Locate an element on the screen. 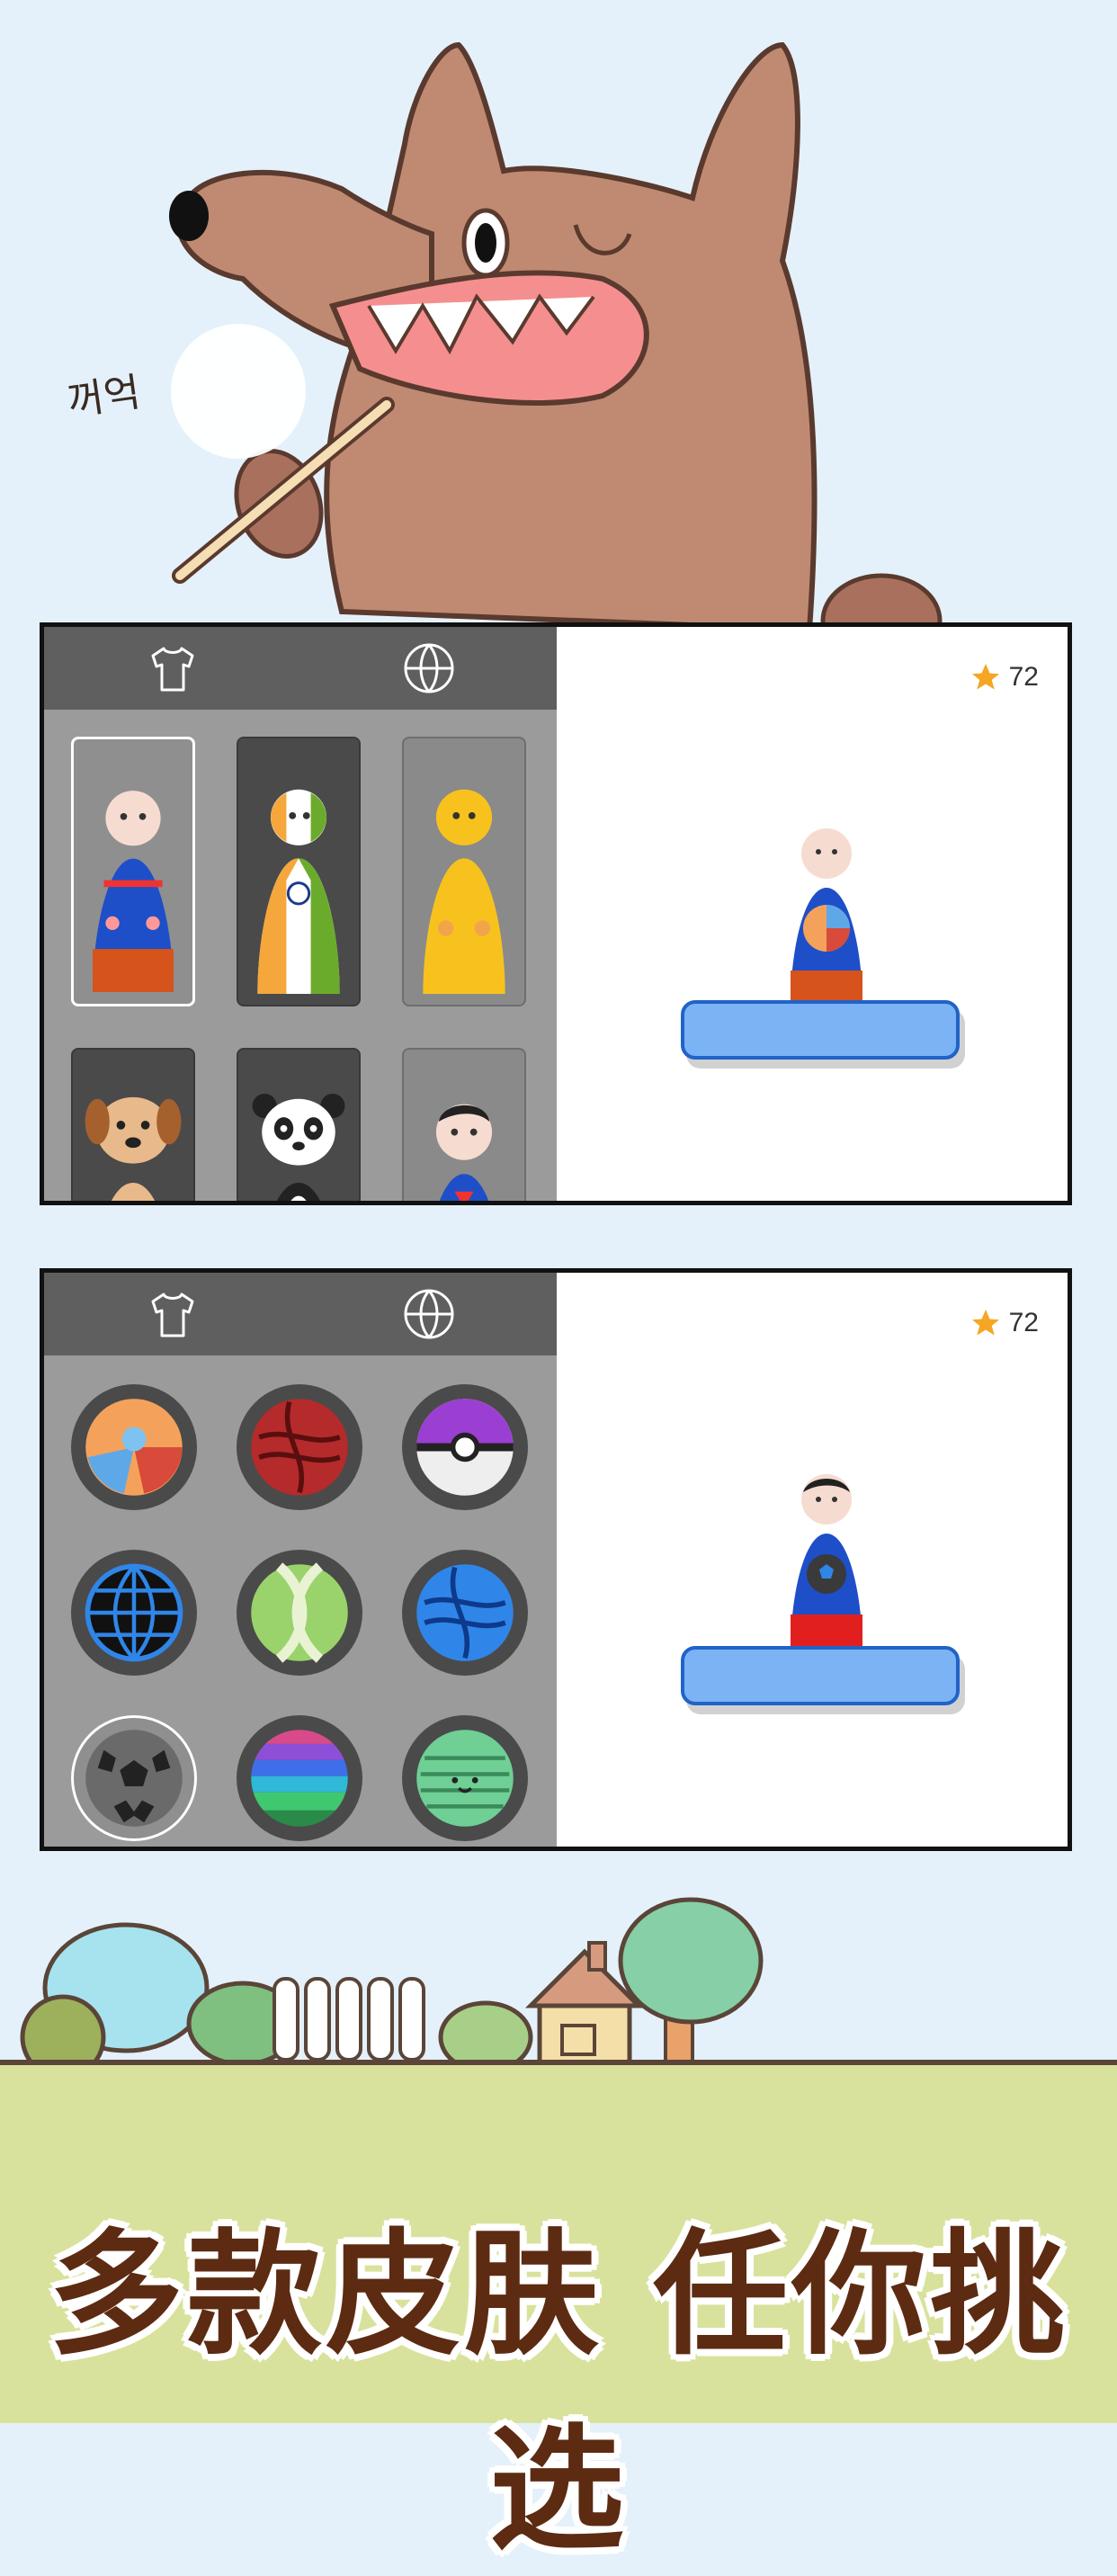 This screenshot has height=2576, width=1117. ball-green-tennis is located at coordinates (299, 1613).